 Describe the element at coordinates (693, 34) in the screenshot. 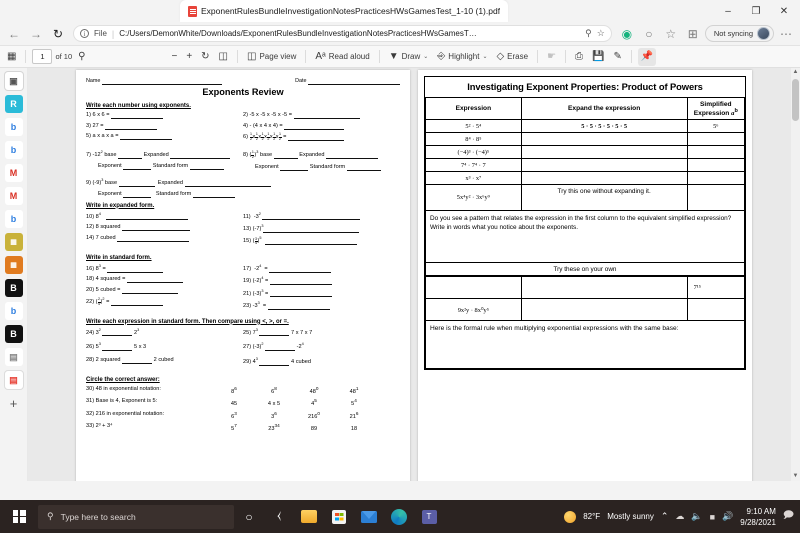

I see `collections-icon: ⊞` at that location.